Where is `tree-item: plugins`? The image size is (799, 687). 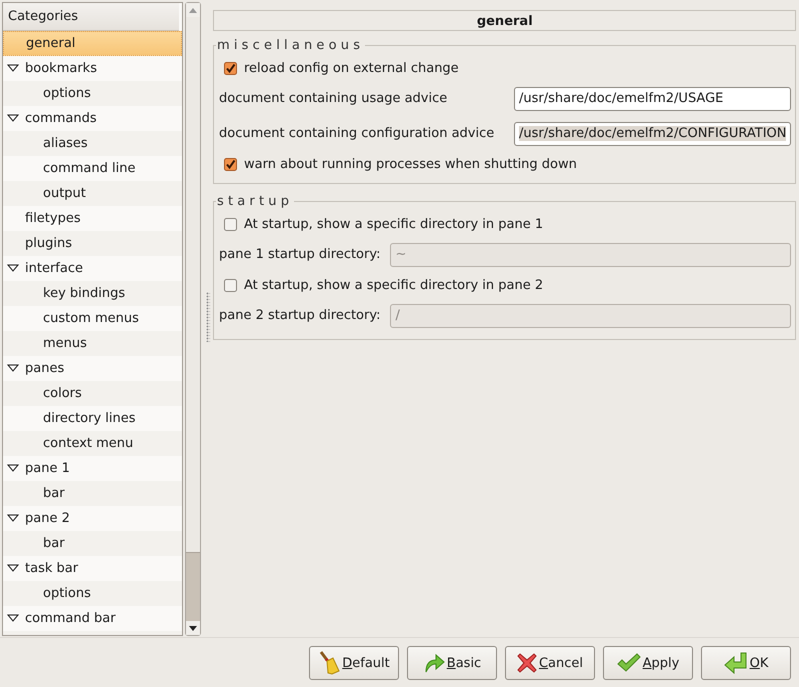
tree-item: plugins is located at coordinates (92, 243).